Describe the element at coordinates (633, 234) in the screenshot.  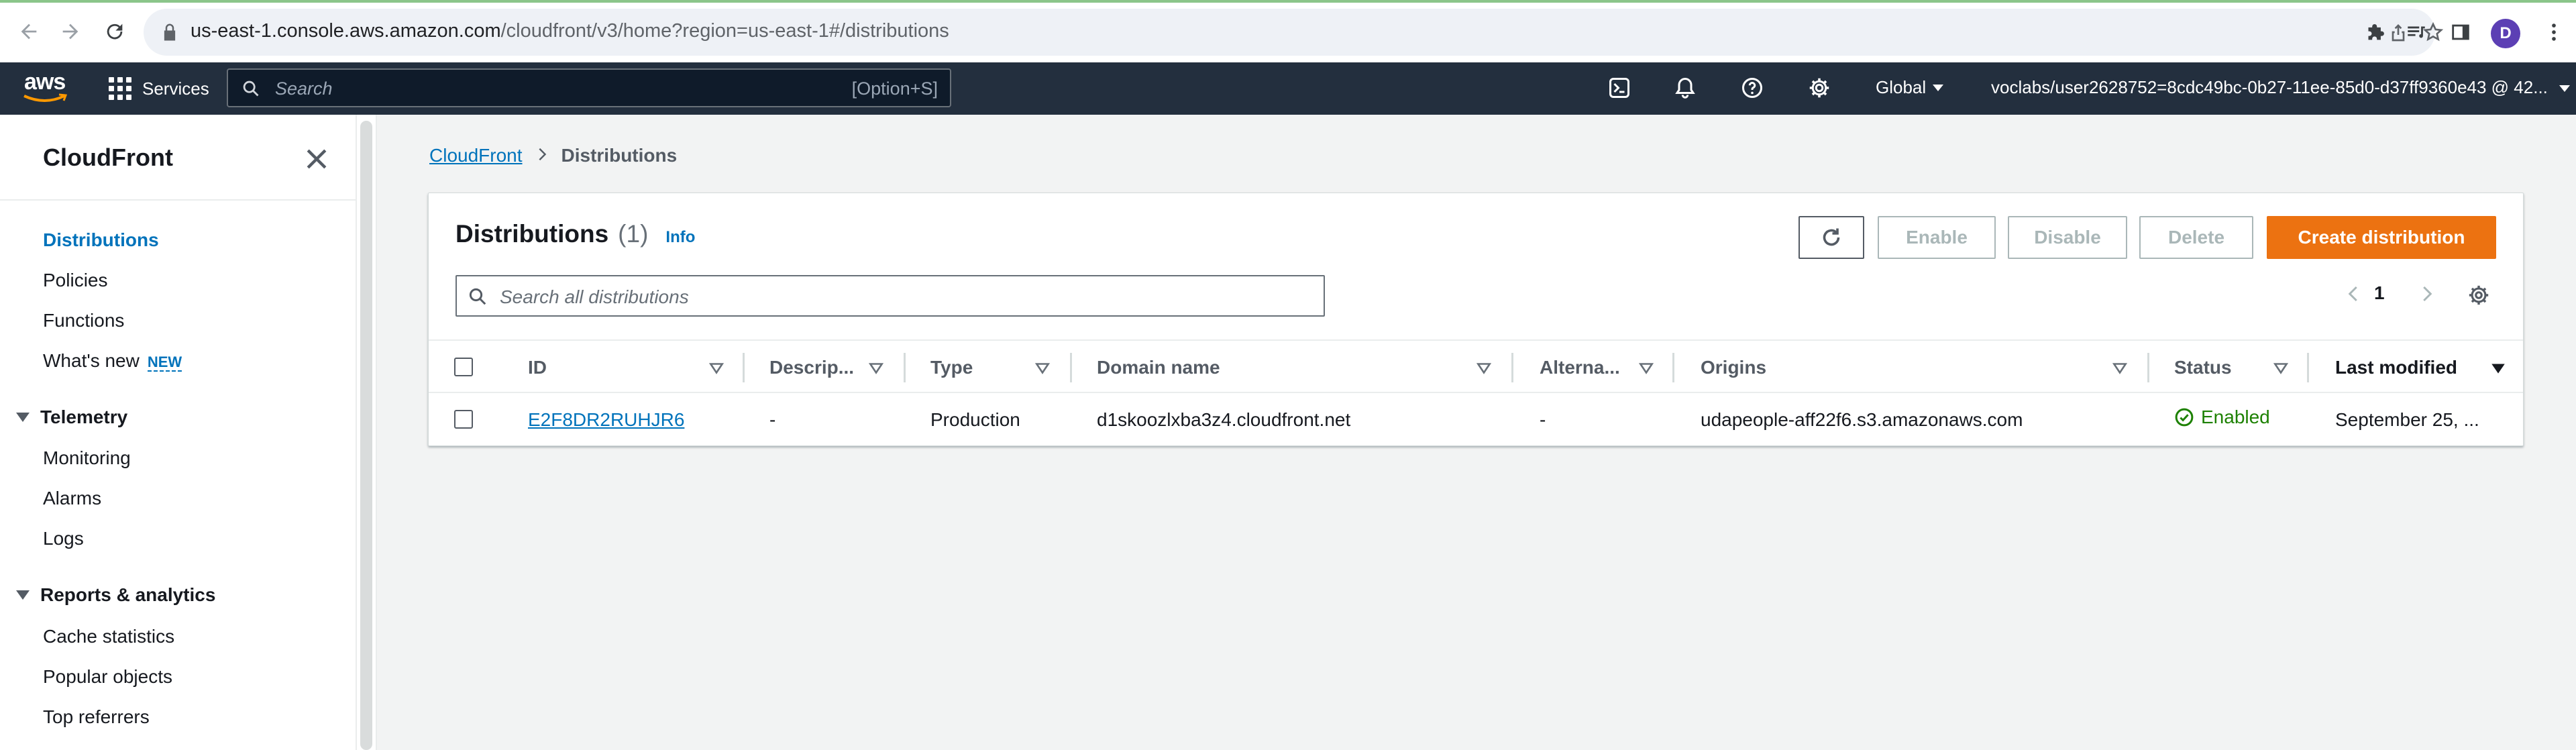
I see `distribution-count: (1)` at that location.